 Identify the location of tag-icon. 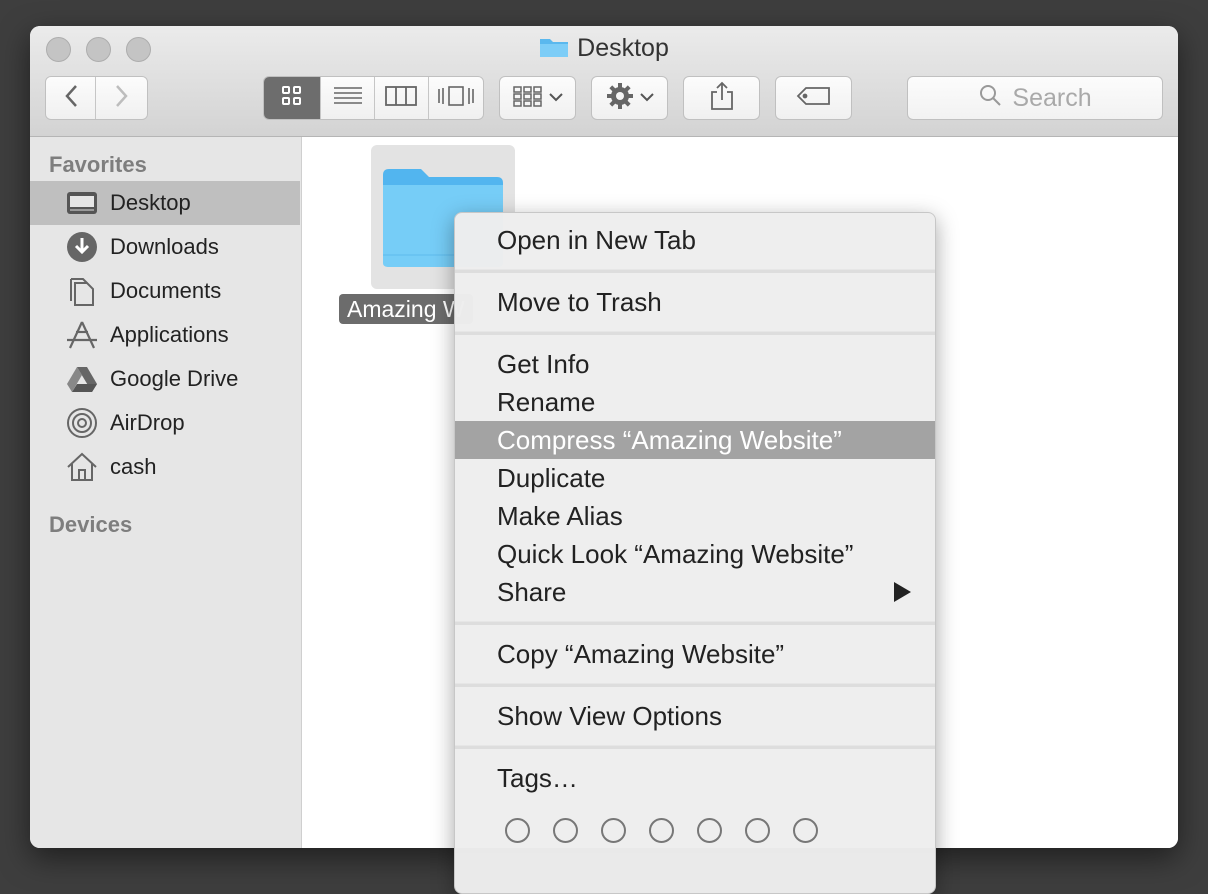
(814, 98).